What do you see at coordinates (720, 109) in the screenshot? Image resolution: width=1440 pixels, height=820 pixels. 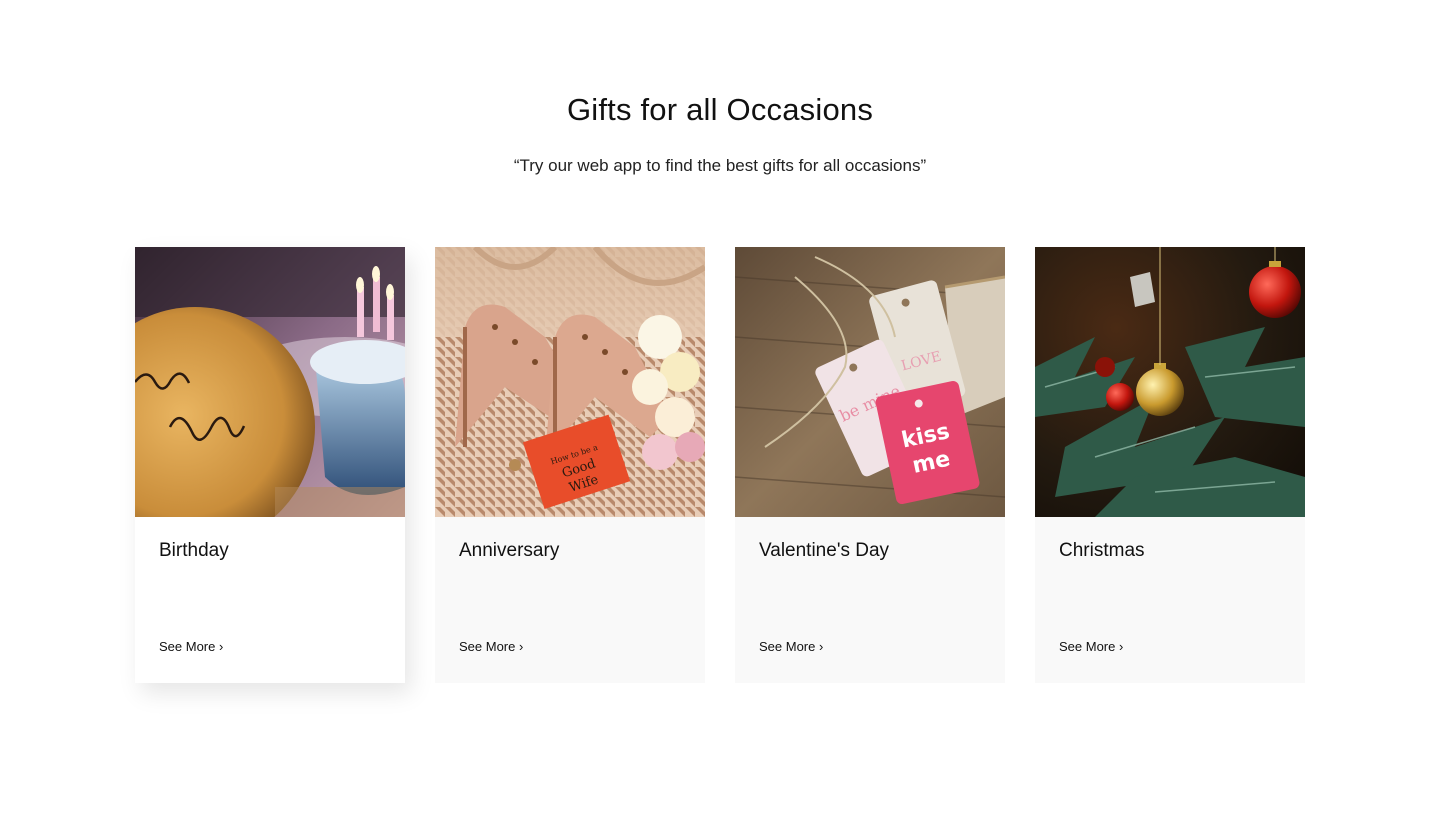 I see `section-title: Gifts for all Occasions` at bounding box center [720, 109].